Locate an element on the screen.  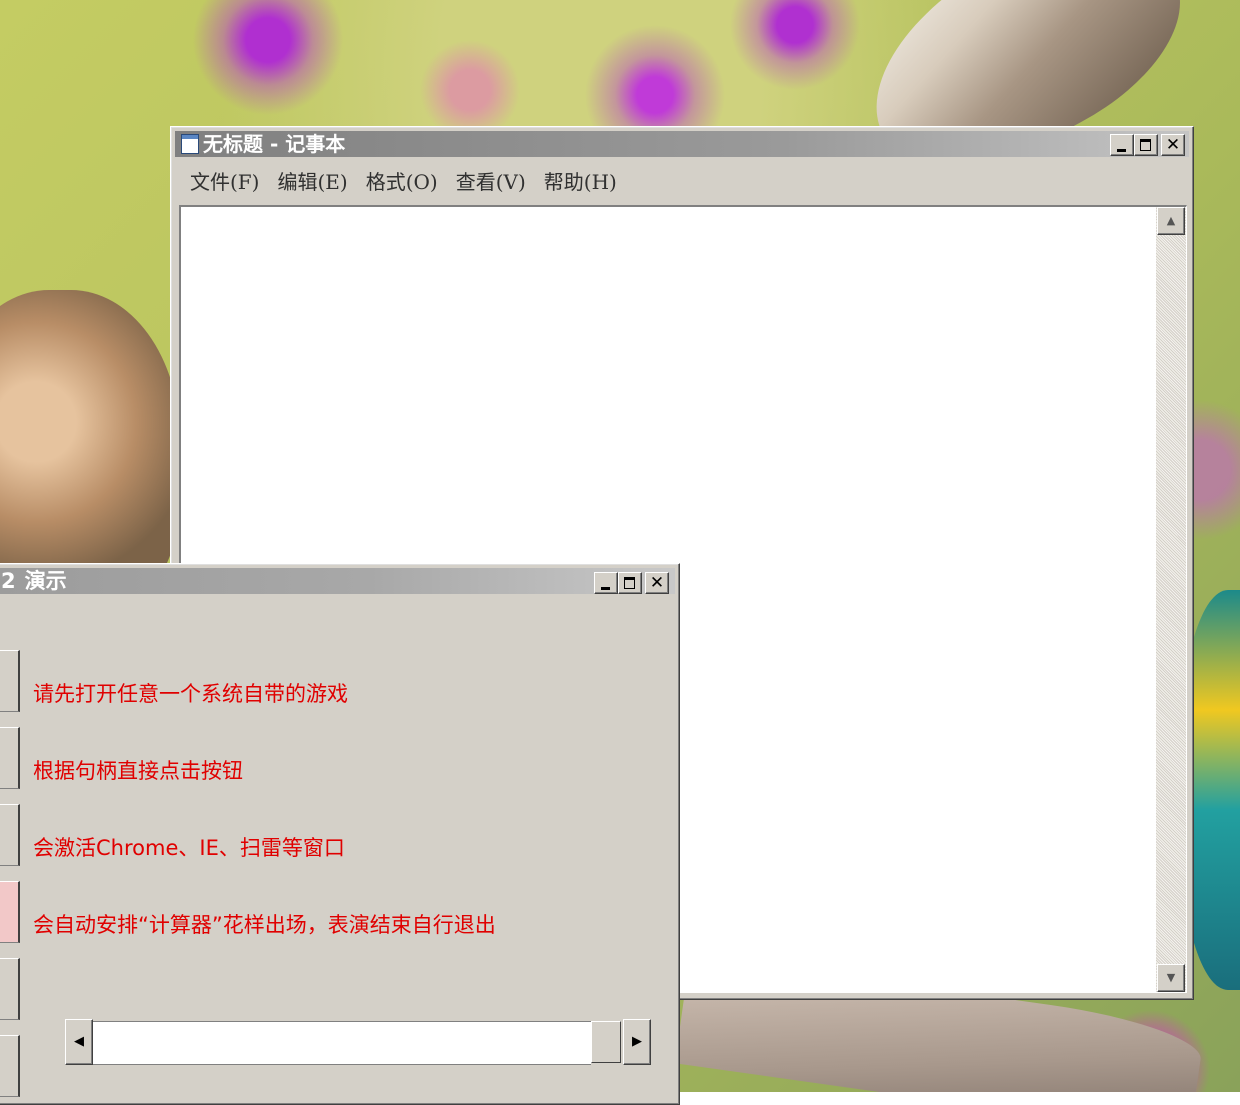
scroll-down-button: ▼ is located at coordinates (1171, 978).